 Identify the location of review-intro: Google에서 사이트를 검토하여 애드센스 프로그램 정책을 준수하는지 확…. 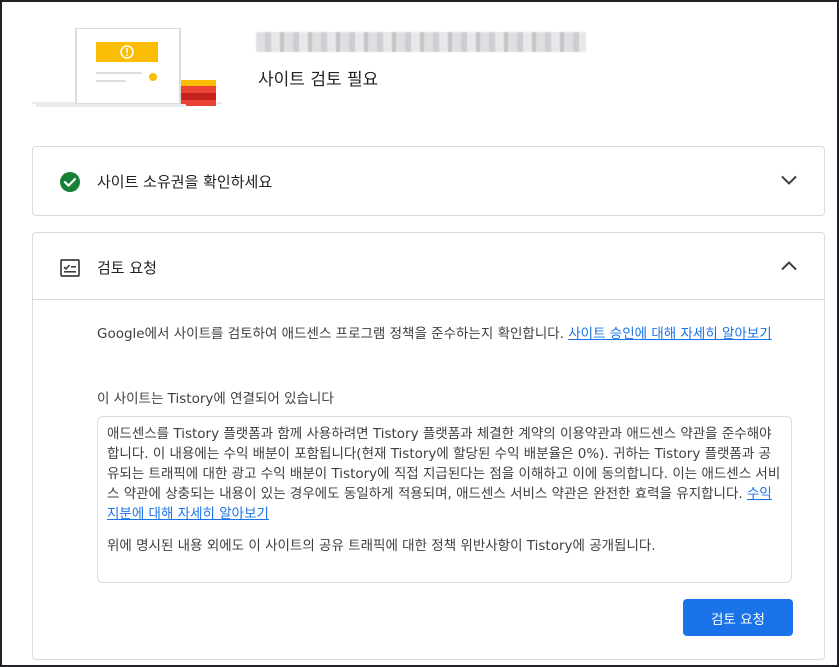
(447, 334).